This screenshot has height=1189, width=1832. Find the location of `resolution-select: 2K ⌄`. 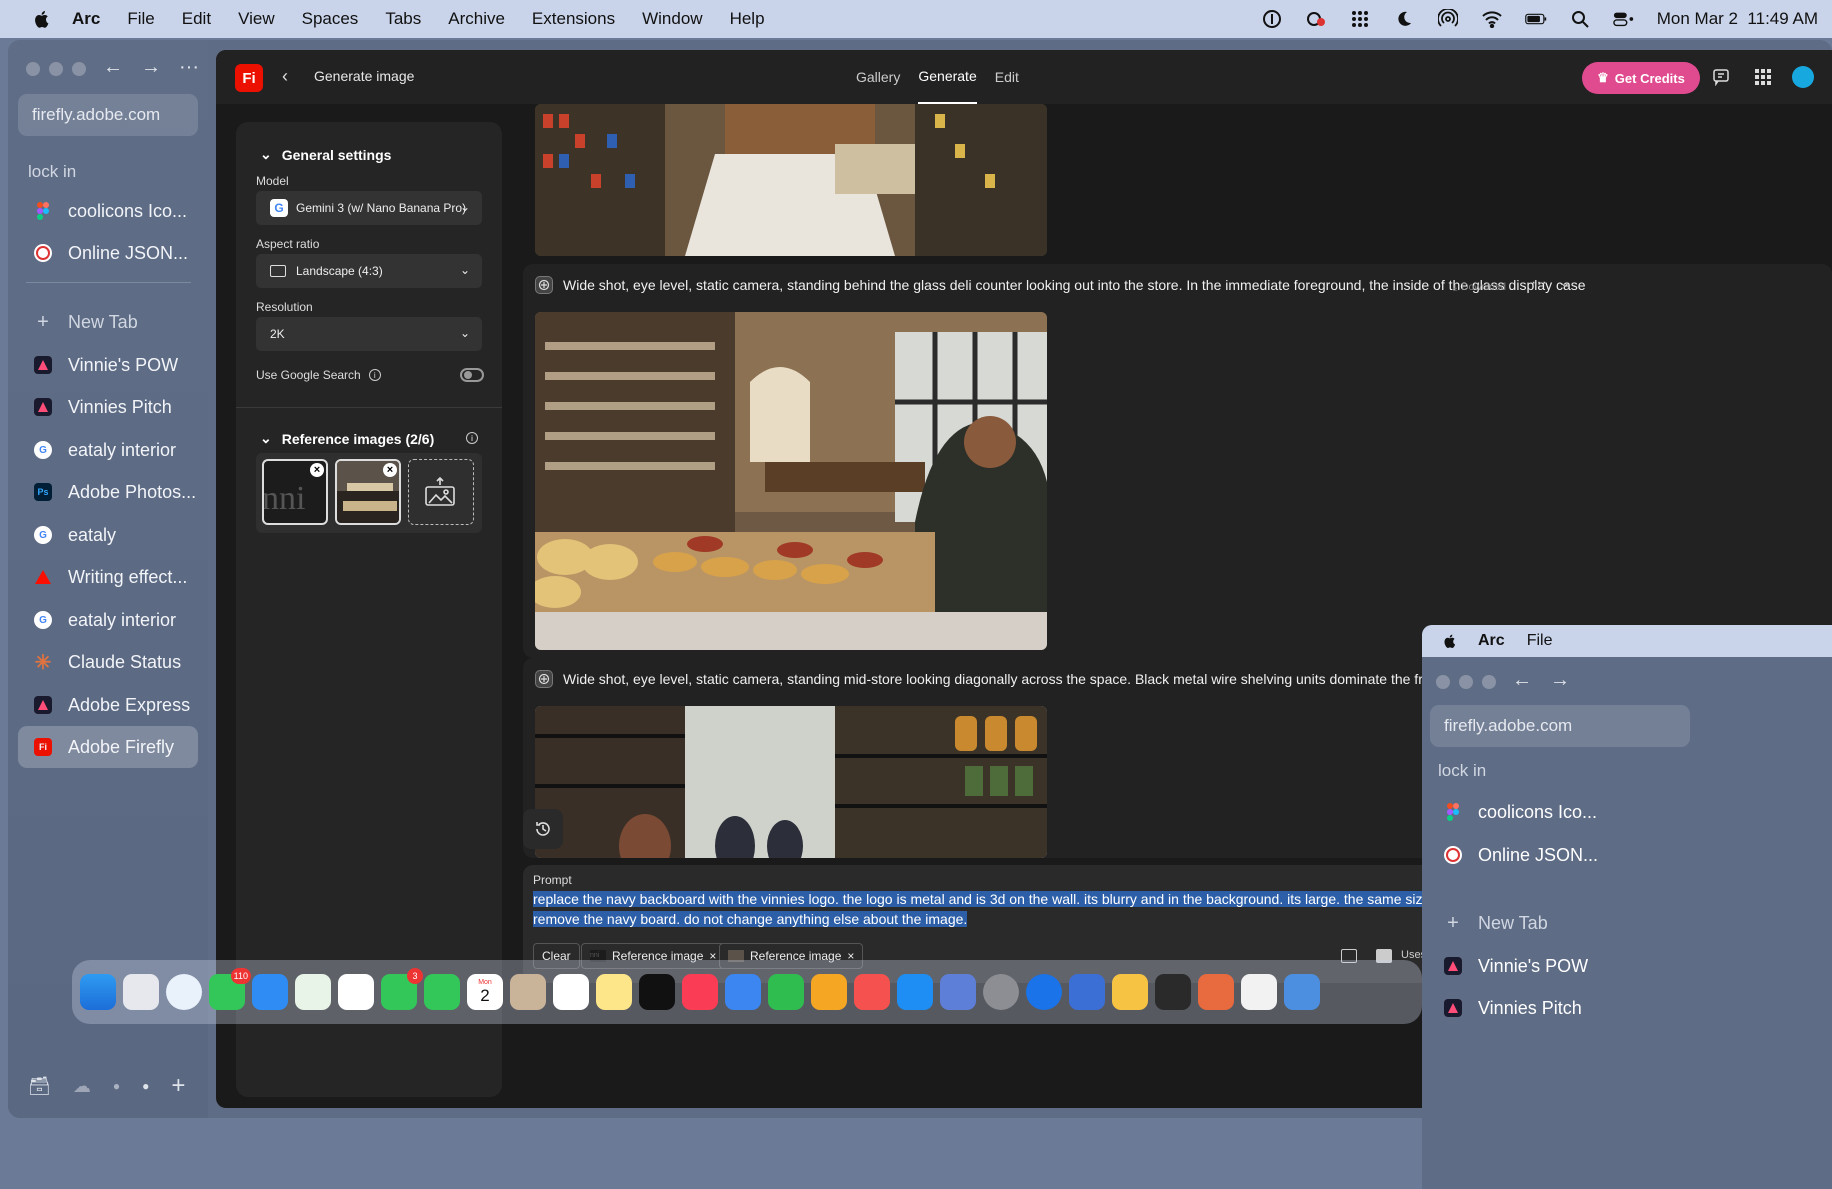

resolution-select: 2K ⌄ is located at coordinates (369, 334).